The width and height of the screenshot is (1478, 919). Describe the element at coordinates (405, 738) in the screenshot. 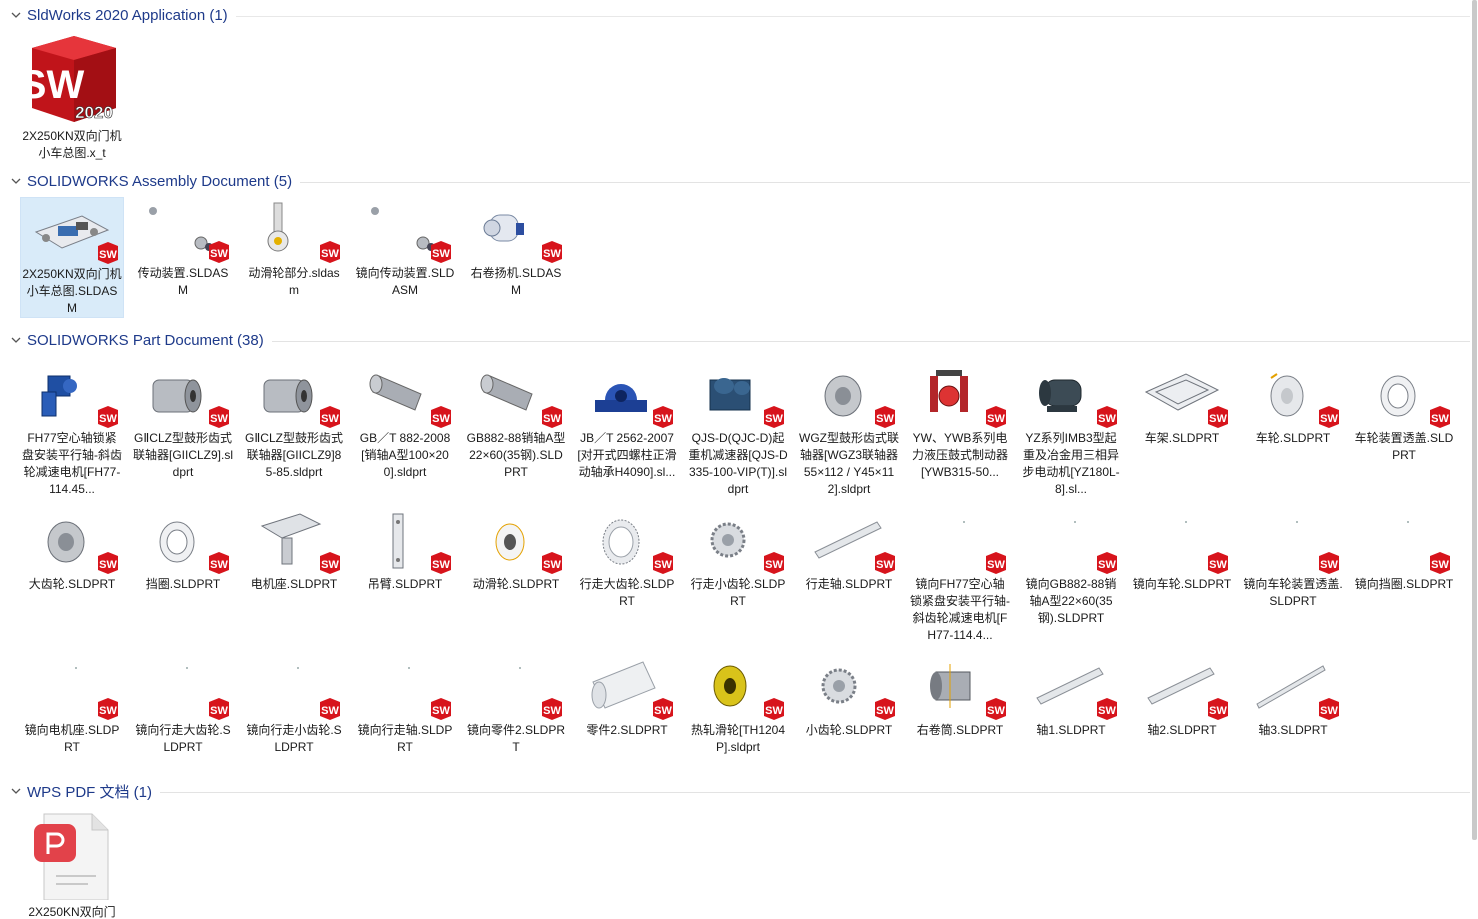

I see `file-label: 镜向行走轴.SLDPRT` at that location.